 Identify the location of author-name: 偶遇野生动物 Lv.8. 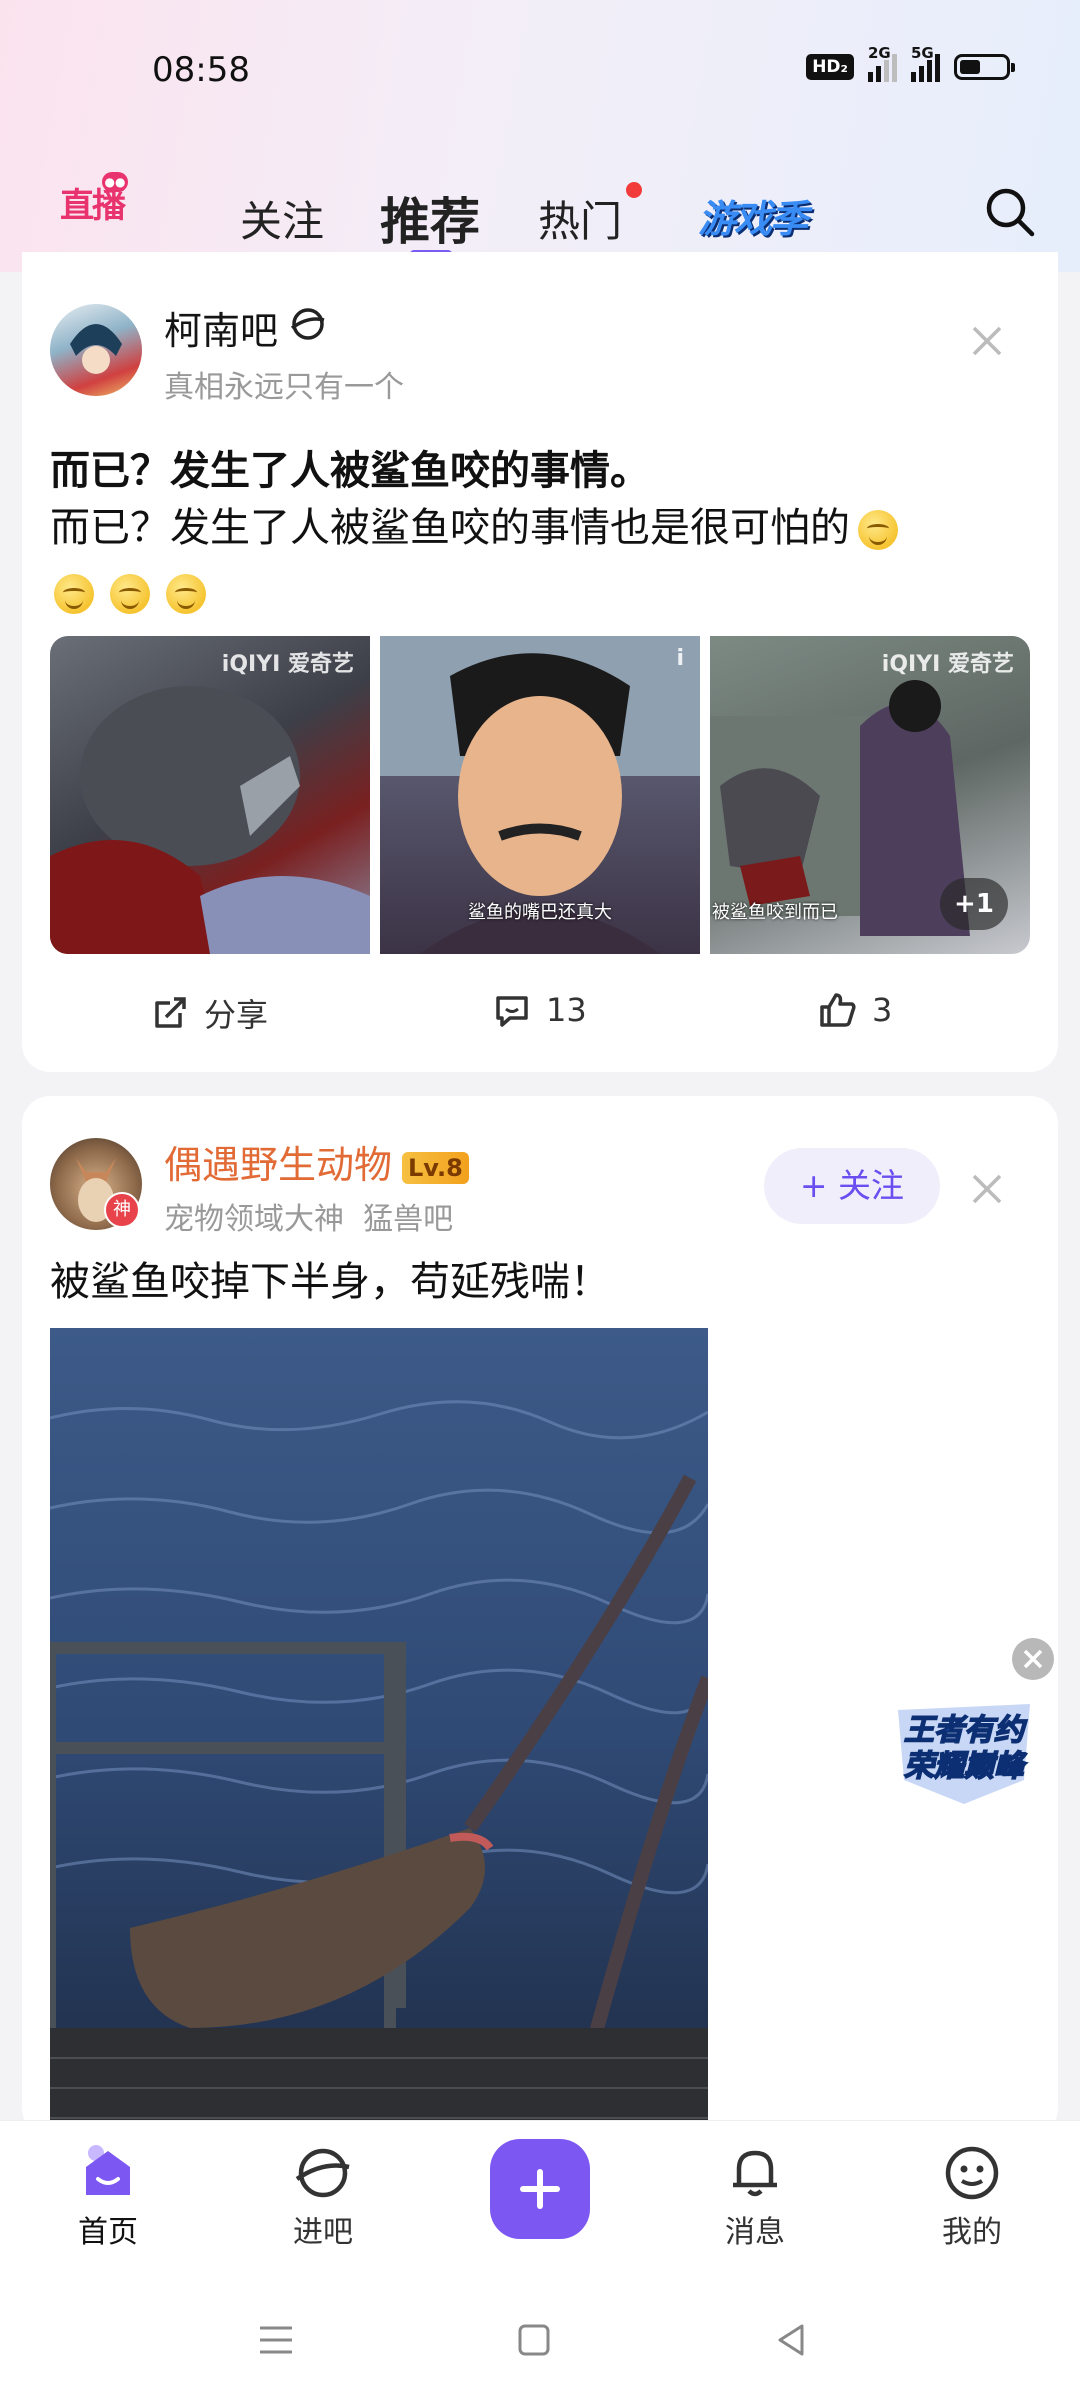
(316, 1161).